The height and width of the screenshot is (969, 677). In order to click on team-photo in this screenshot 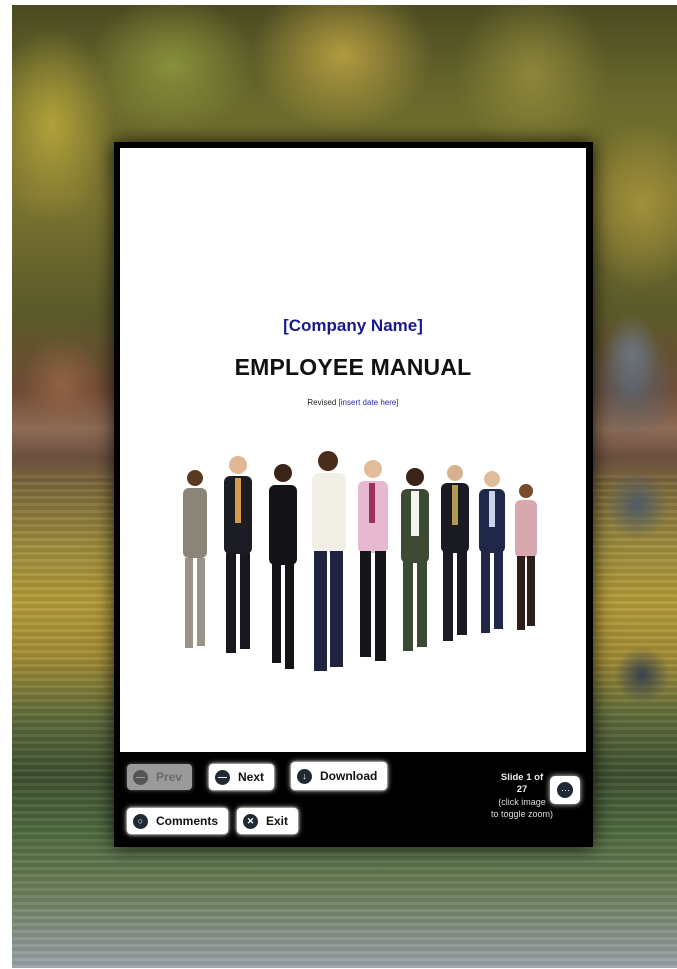, I will do `click(360, 561)`.